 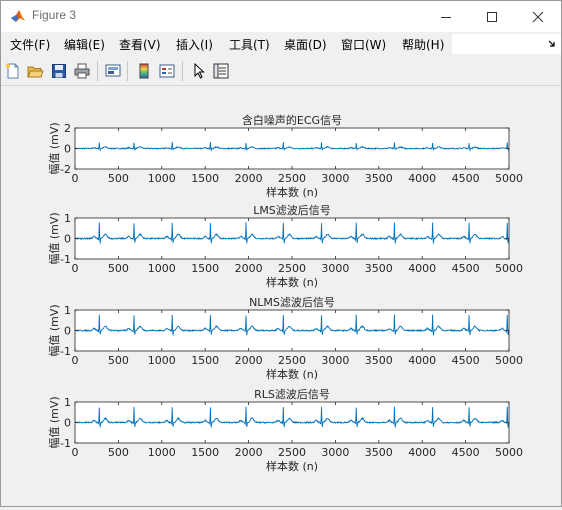 I want to click on maximize-button, so click(x=492, y=16).